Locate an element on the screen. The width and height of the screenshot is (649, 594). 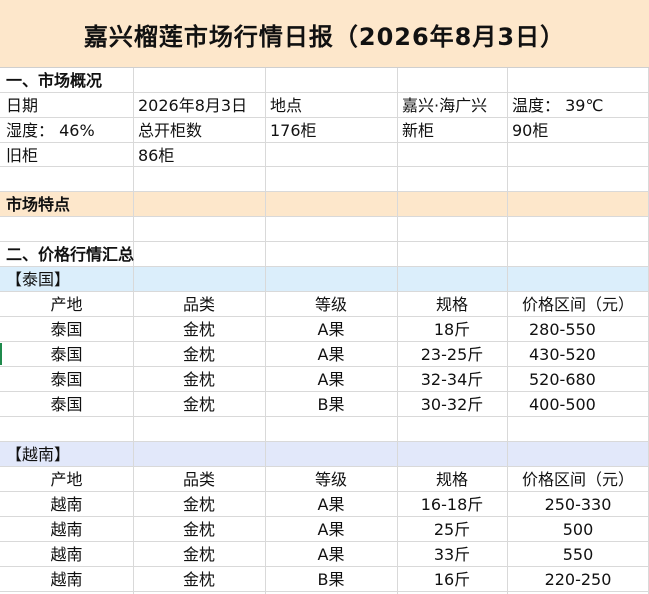
old-cabinets-value: 86柜 is located at coordinates (156, 155).